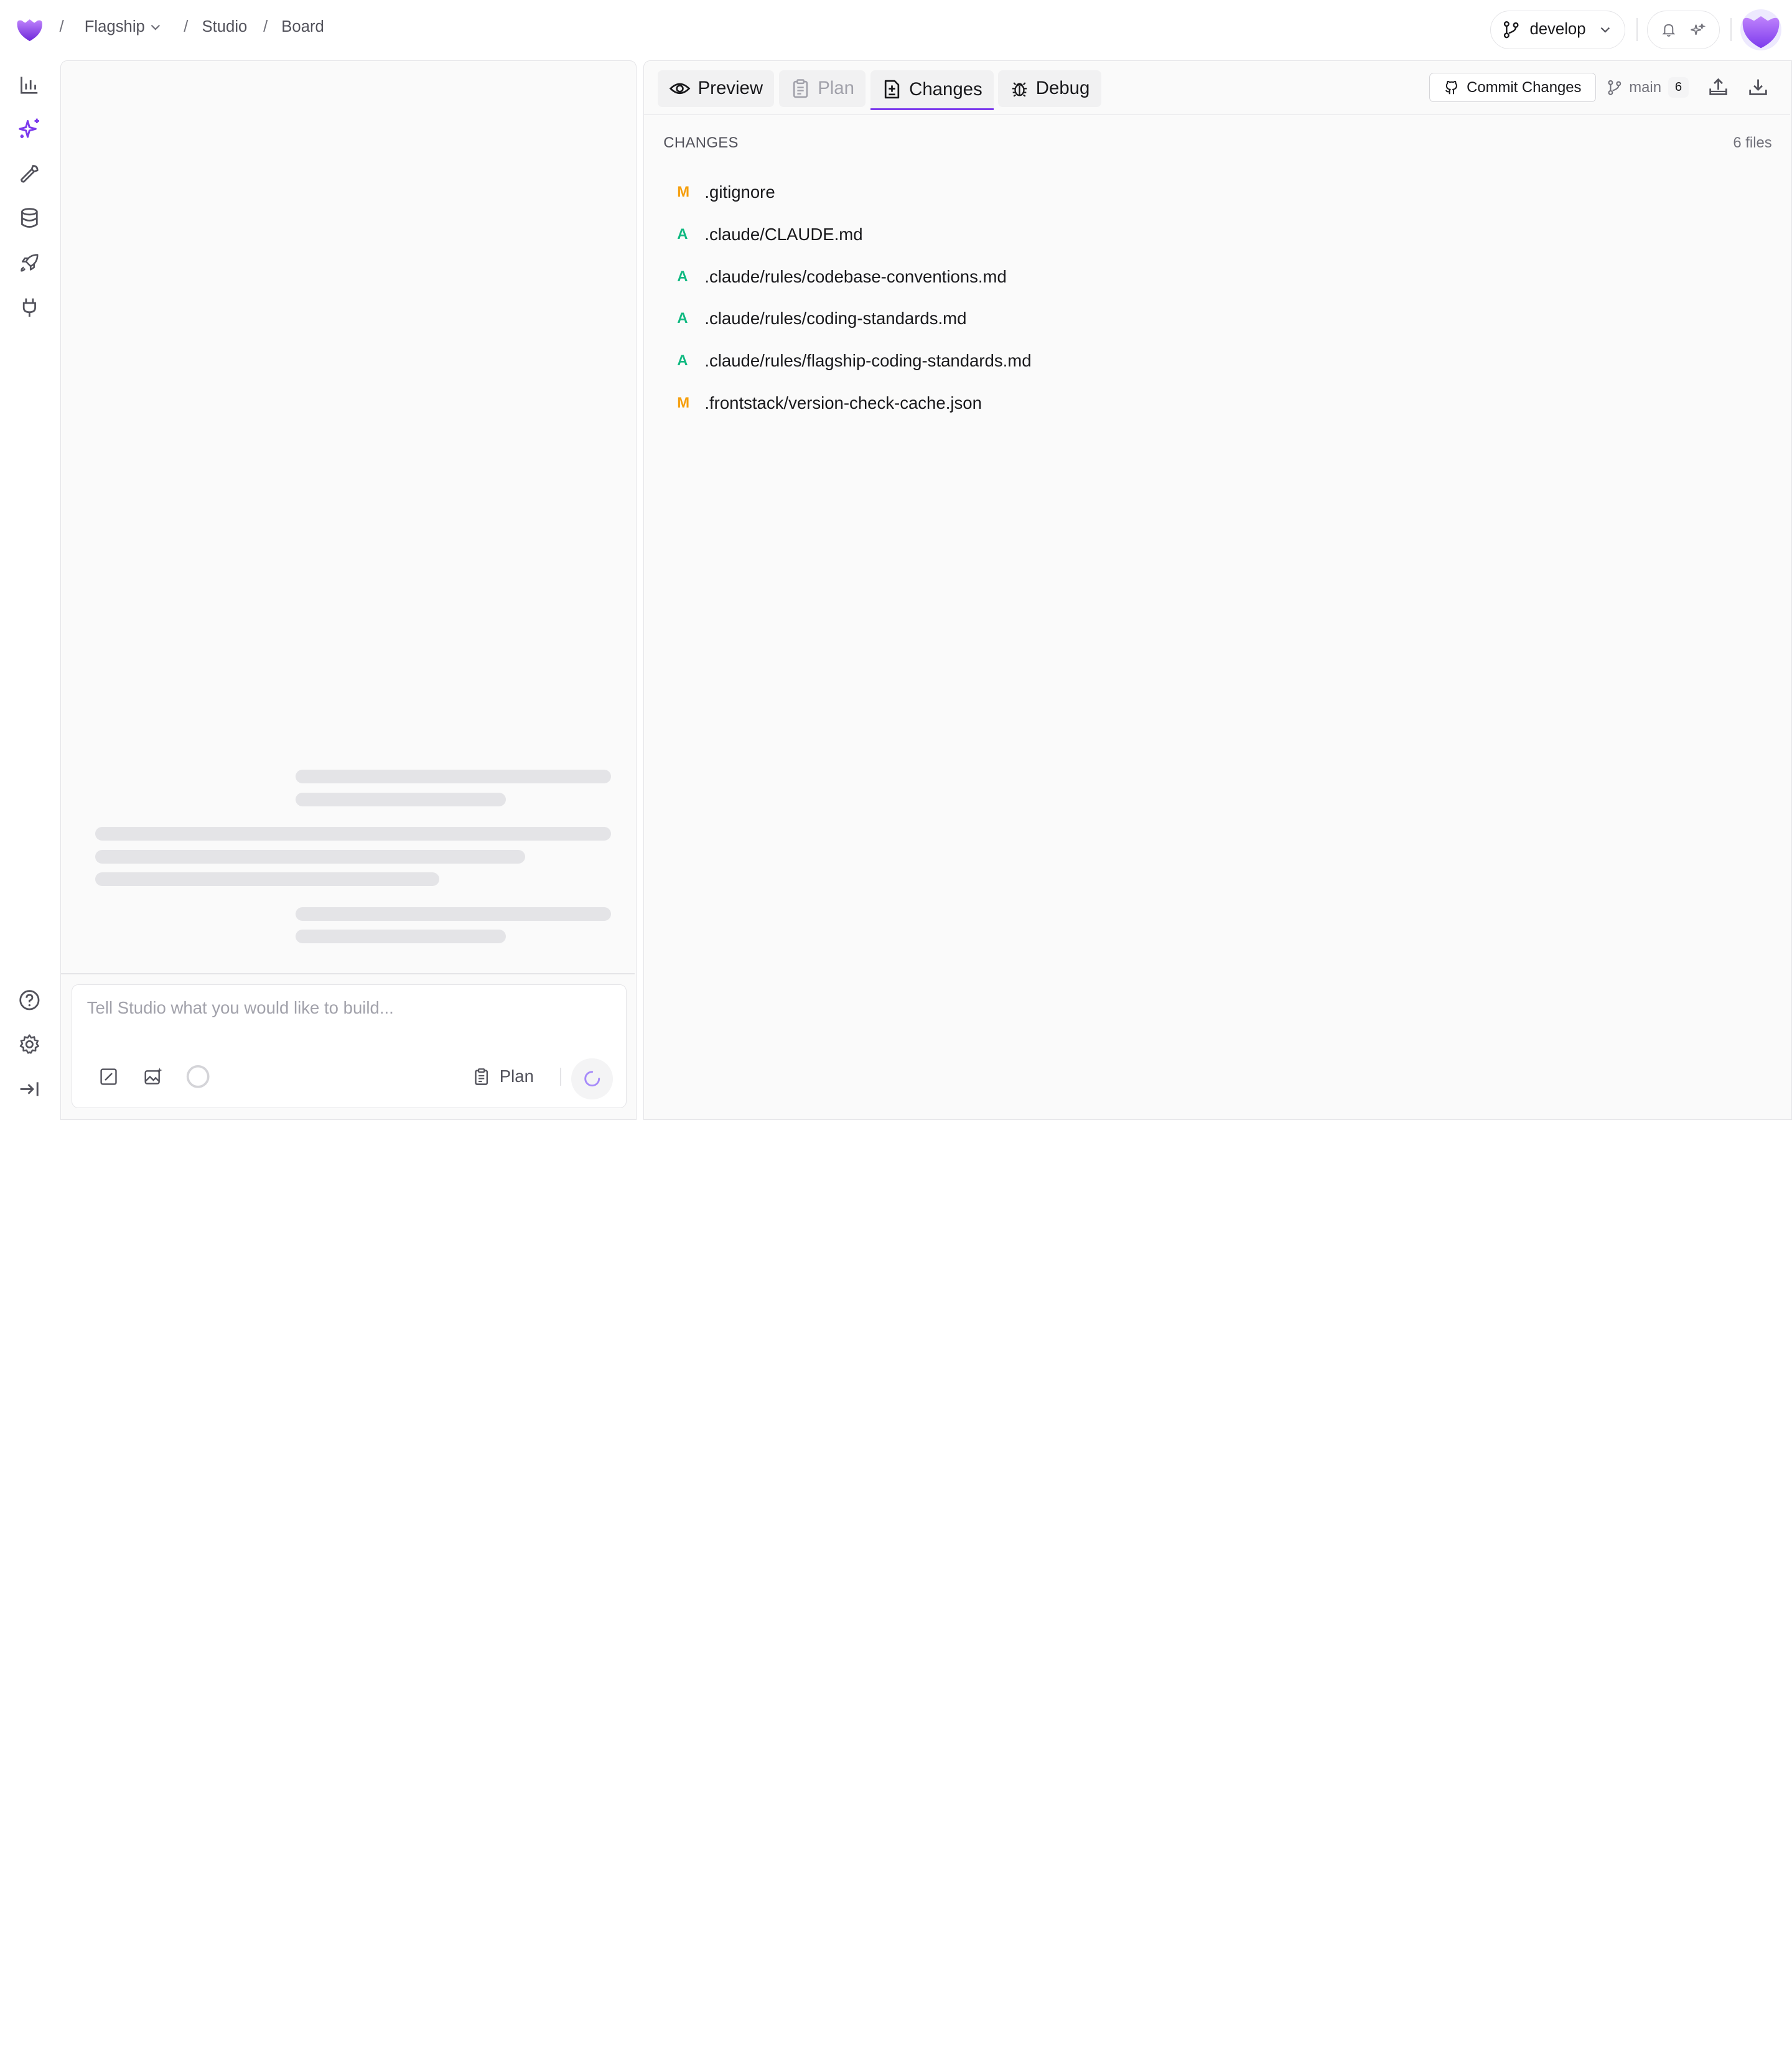 This screenshot has height=2057, width=1792. Describe the element at coordinates (302, 27) in the screenshot. I see `breadcrumb-board: Board` at that location.